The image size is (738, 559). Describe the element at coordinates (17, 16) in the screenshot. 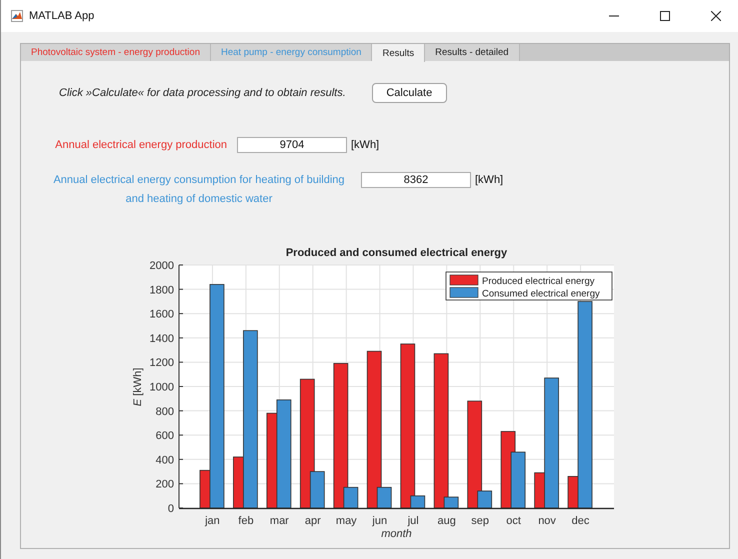

I see `app-logo-icon` at that location.